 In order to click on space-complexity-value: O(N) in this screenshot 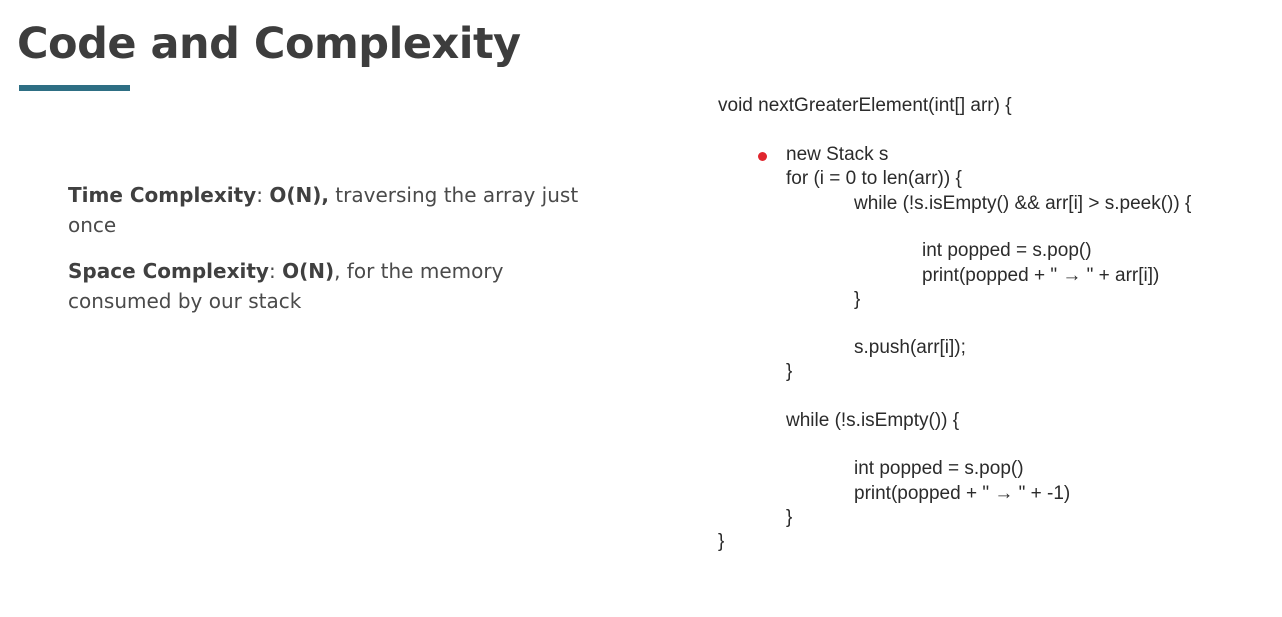, I will do `click(308, 271)`.